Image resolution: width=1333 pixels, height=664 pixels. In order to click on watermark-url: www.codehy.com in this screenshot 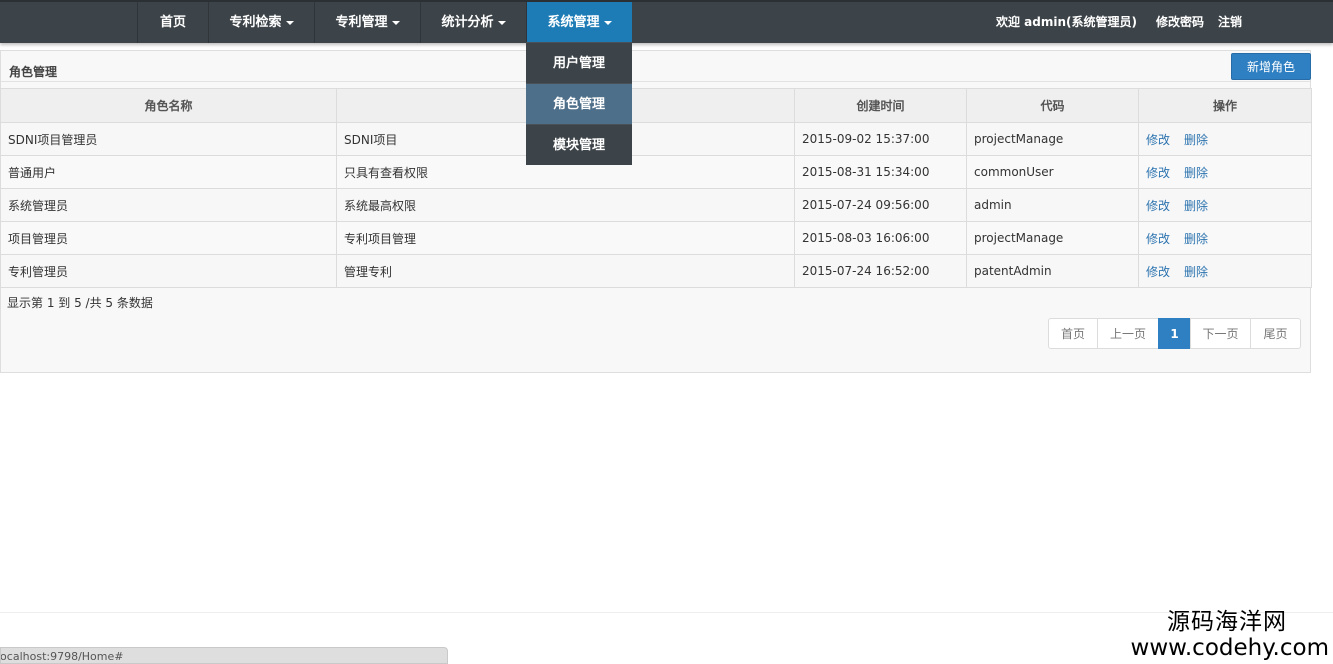, I will do `click(1229, 648)`.